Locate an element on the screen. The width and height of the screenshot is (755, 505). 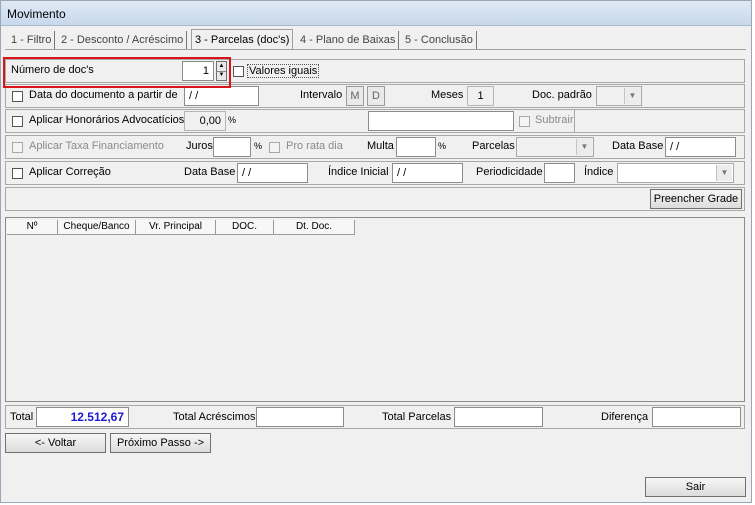
honorarios-label: Aplicar Honorários Advocatícios is located at coordinates (107, 120).